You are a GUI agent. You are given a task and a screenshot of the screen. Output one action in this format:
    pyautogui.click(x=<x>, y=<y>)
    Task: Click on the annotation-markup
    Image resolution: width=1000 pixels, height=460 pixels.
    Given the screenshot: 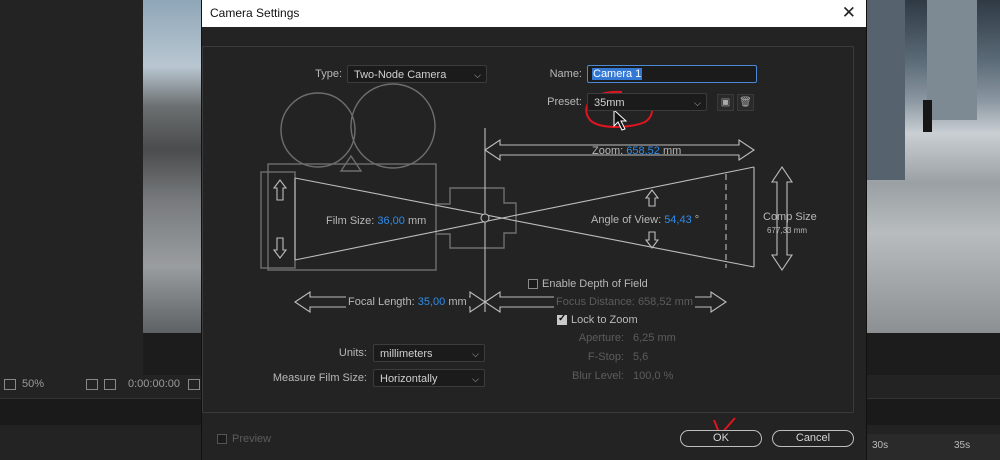 What is the action you would take?
    pyautogui.click(x=660, y=263)
    